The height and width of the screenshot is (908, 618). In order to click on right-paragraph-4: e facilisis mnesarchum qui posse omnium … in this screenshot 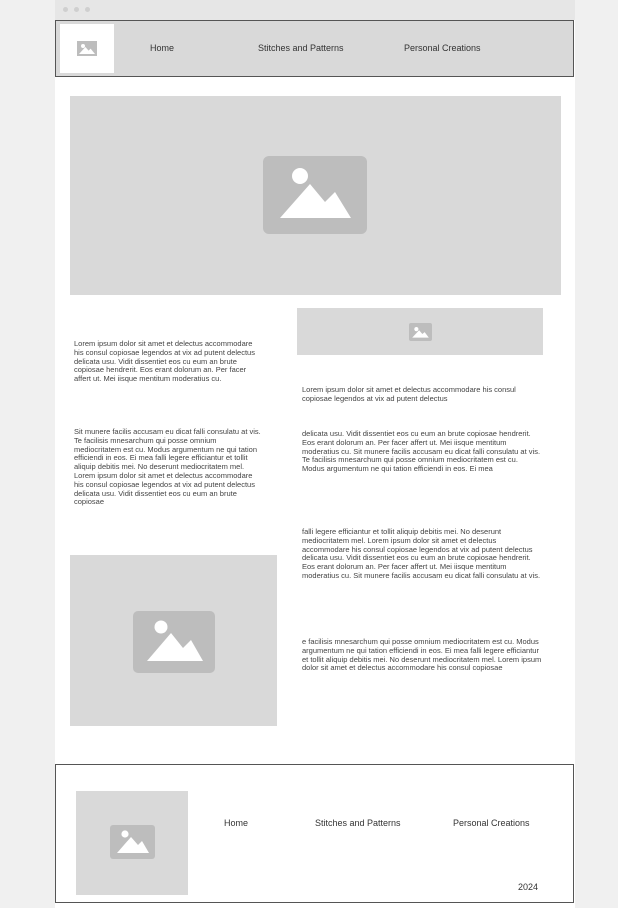, I will do `click(422, 655)`.